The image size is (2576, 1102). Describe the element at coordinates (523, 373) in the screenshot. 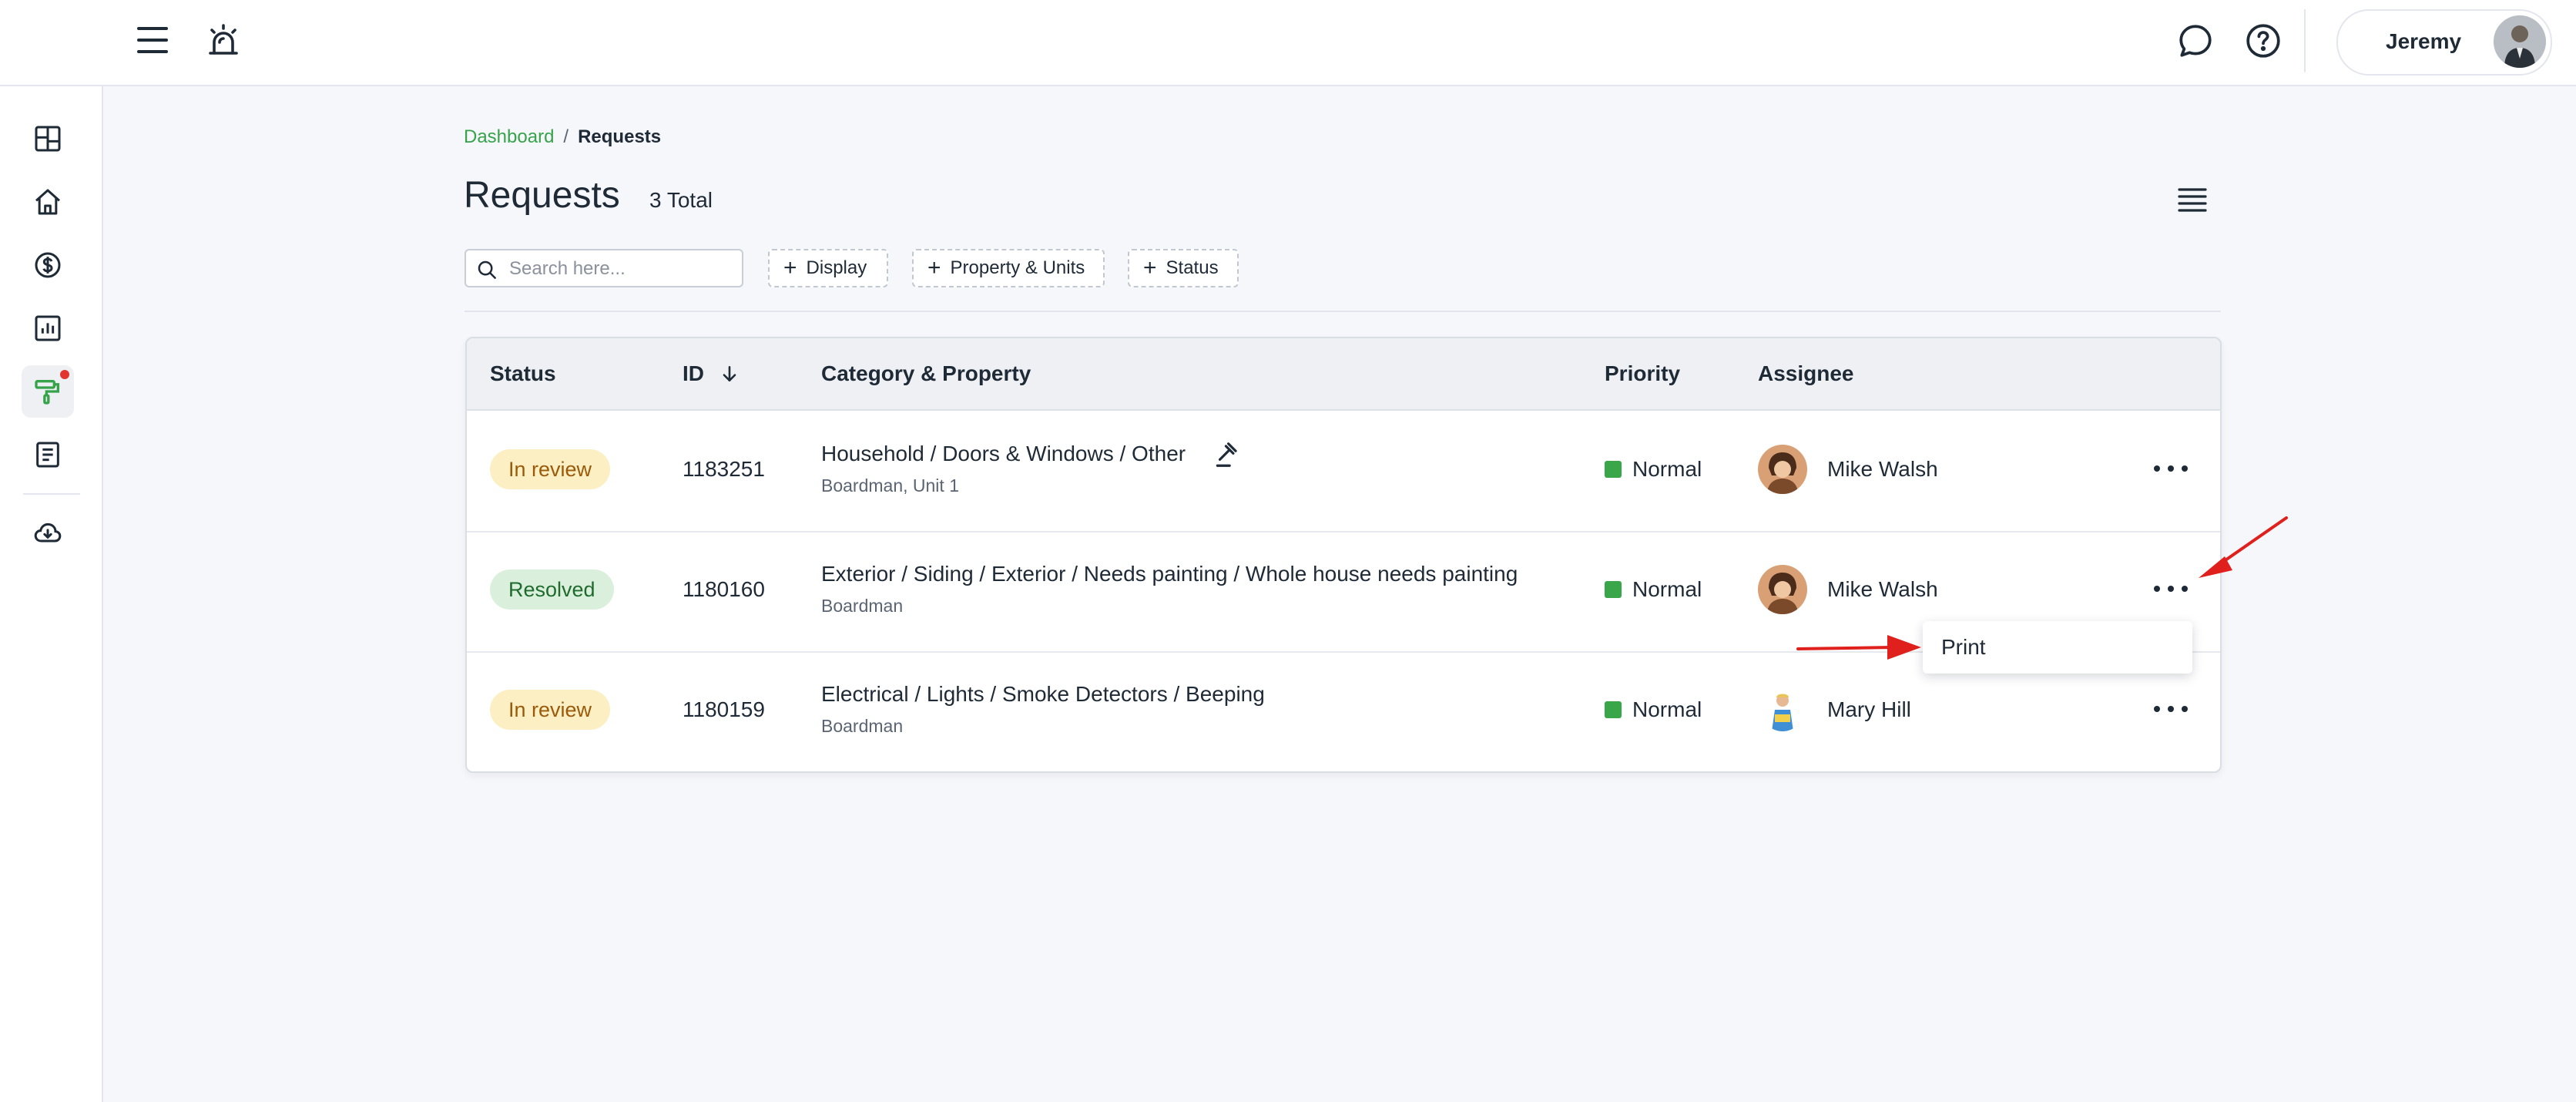

I see `column-header-status: Status` at that location.